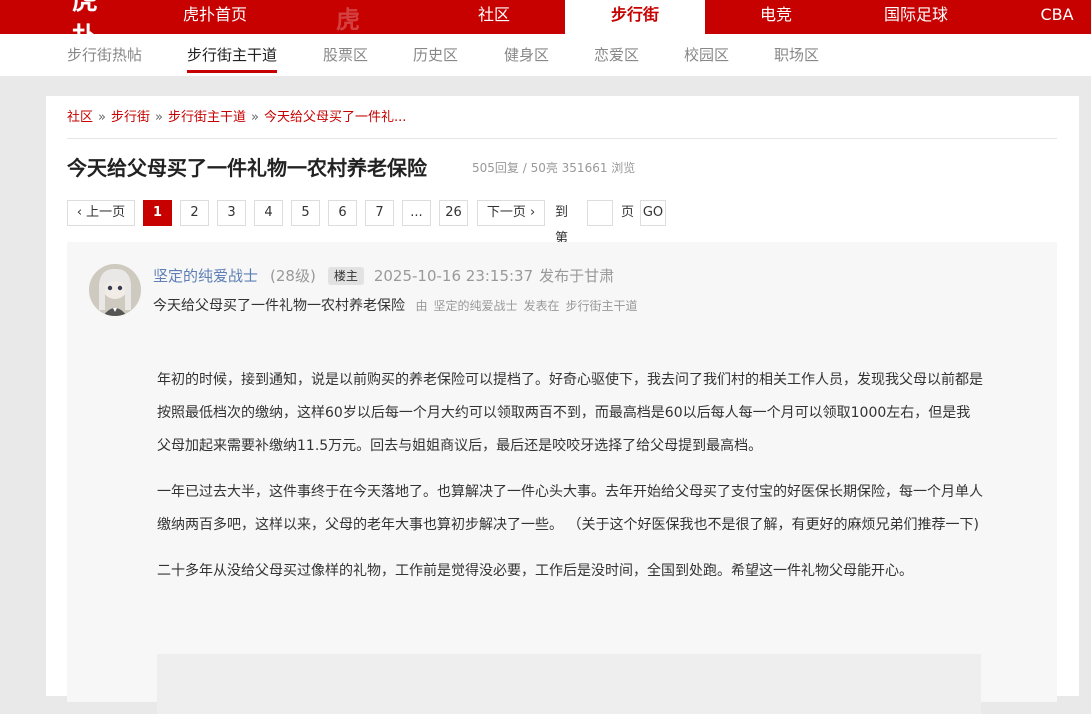 This screenshot has width=1091, height=714. I want to click on thread-title: 今天给父母买了一件礼物一农村养老保险, so click(247, 168).